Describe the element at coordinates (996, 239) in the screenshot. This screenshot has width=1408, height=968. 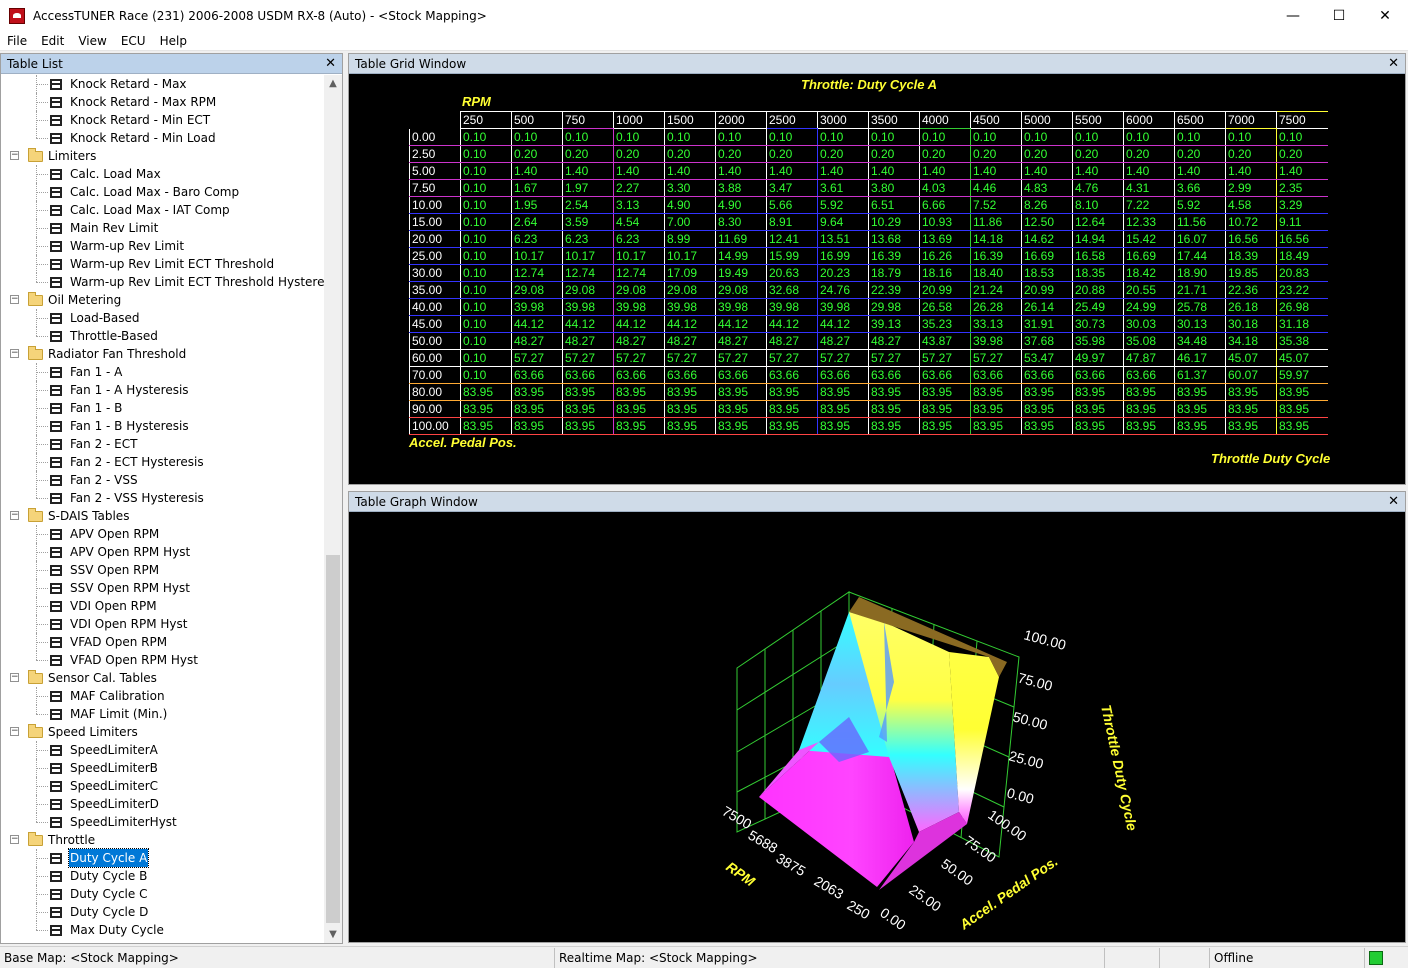
I see `grid-cell: 14.18` at that location.